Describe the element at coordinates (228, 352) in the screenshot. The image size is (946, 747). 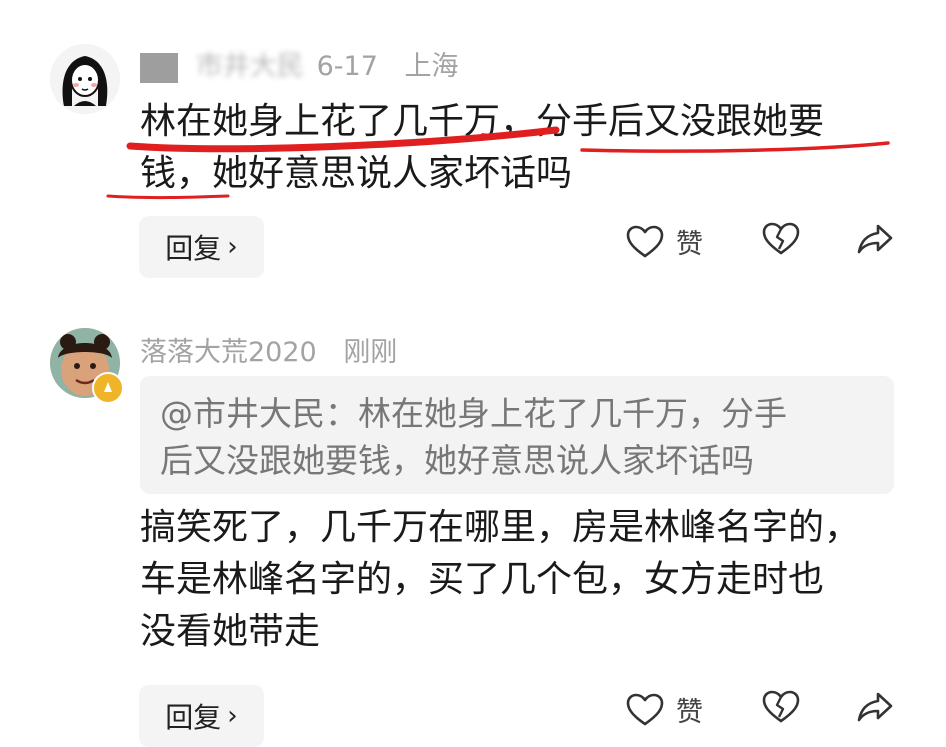
I see `author-name: 落落大荒2020` at that location.